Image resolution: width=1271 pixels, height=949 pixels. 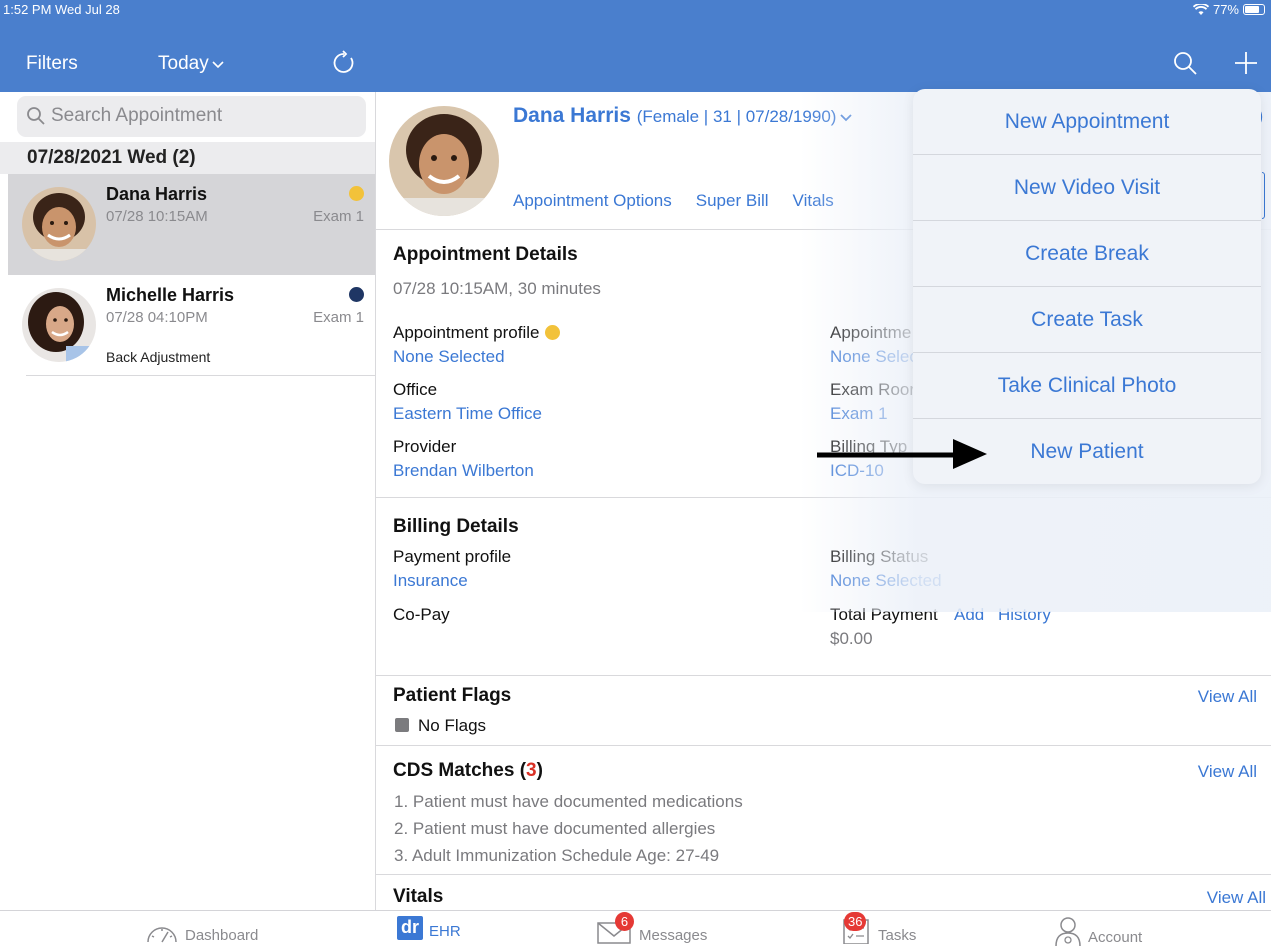 What do you see at coordinates (170, 295) in the screenshot?
I see `appointment-name: Michelle Harris` at bounding box center [170, 295].